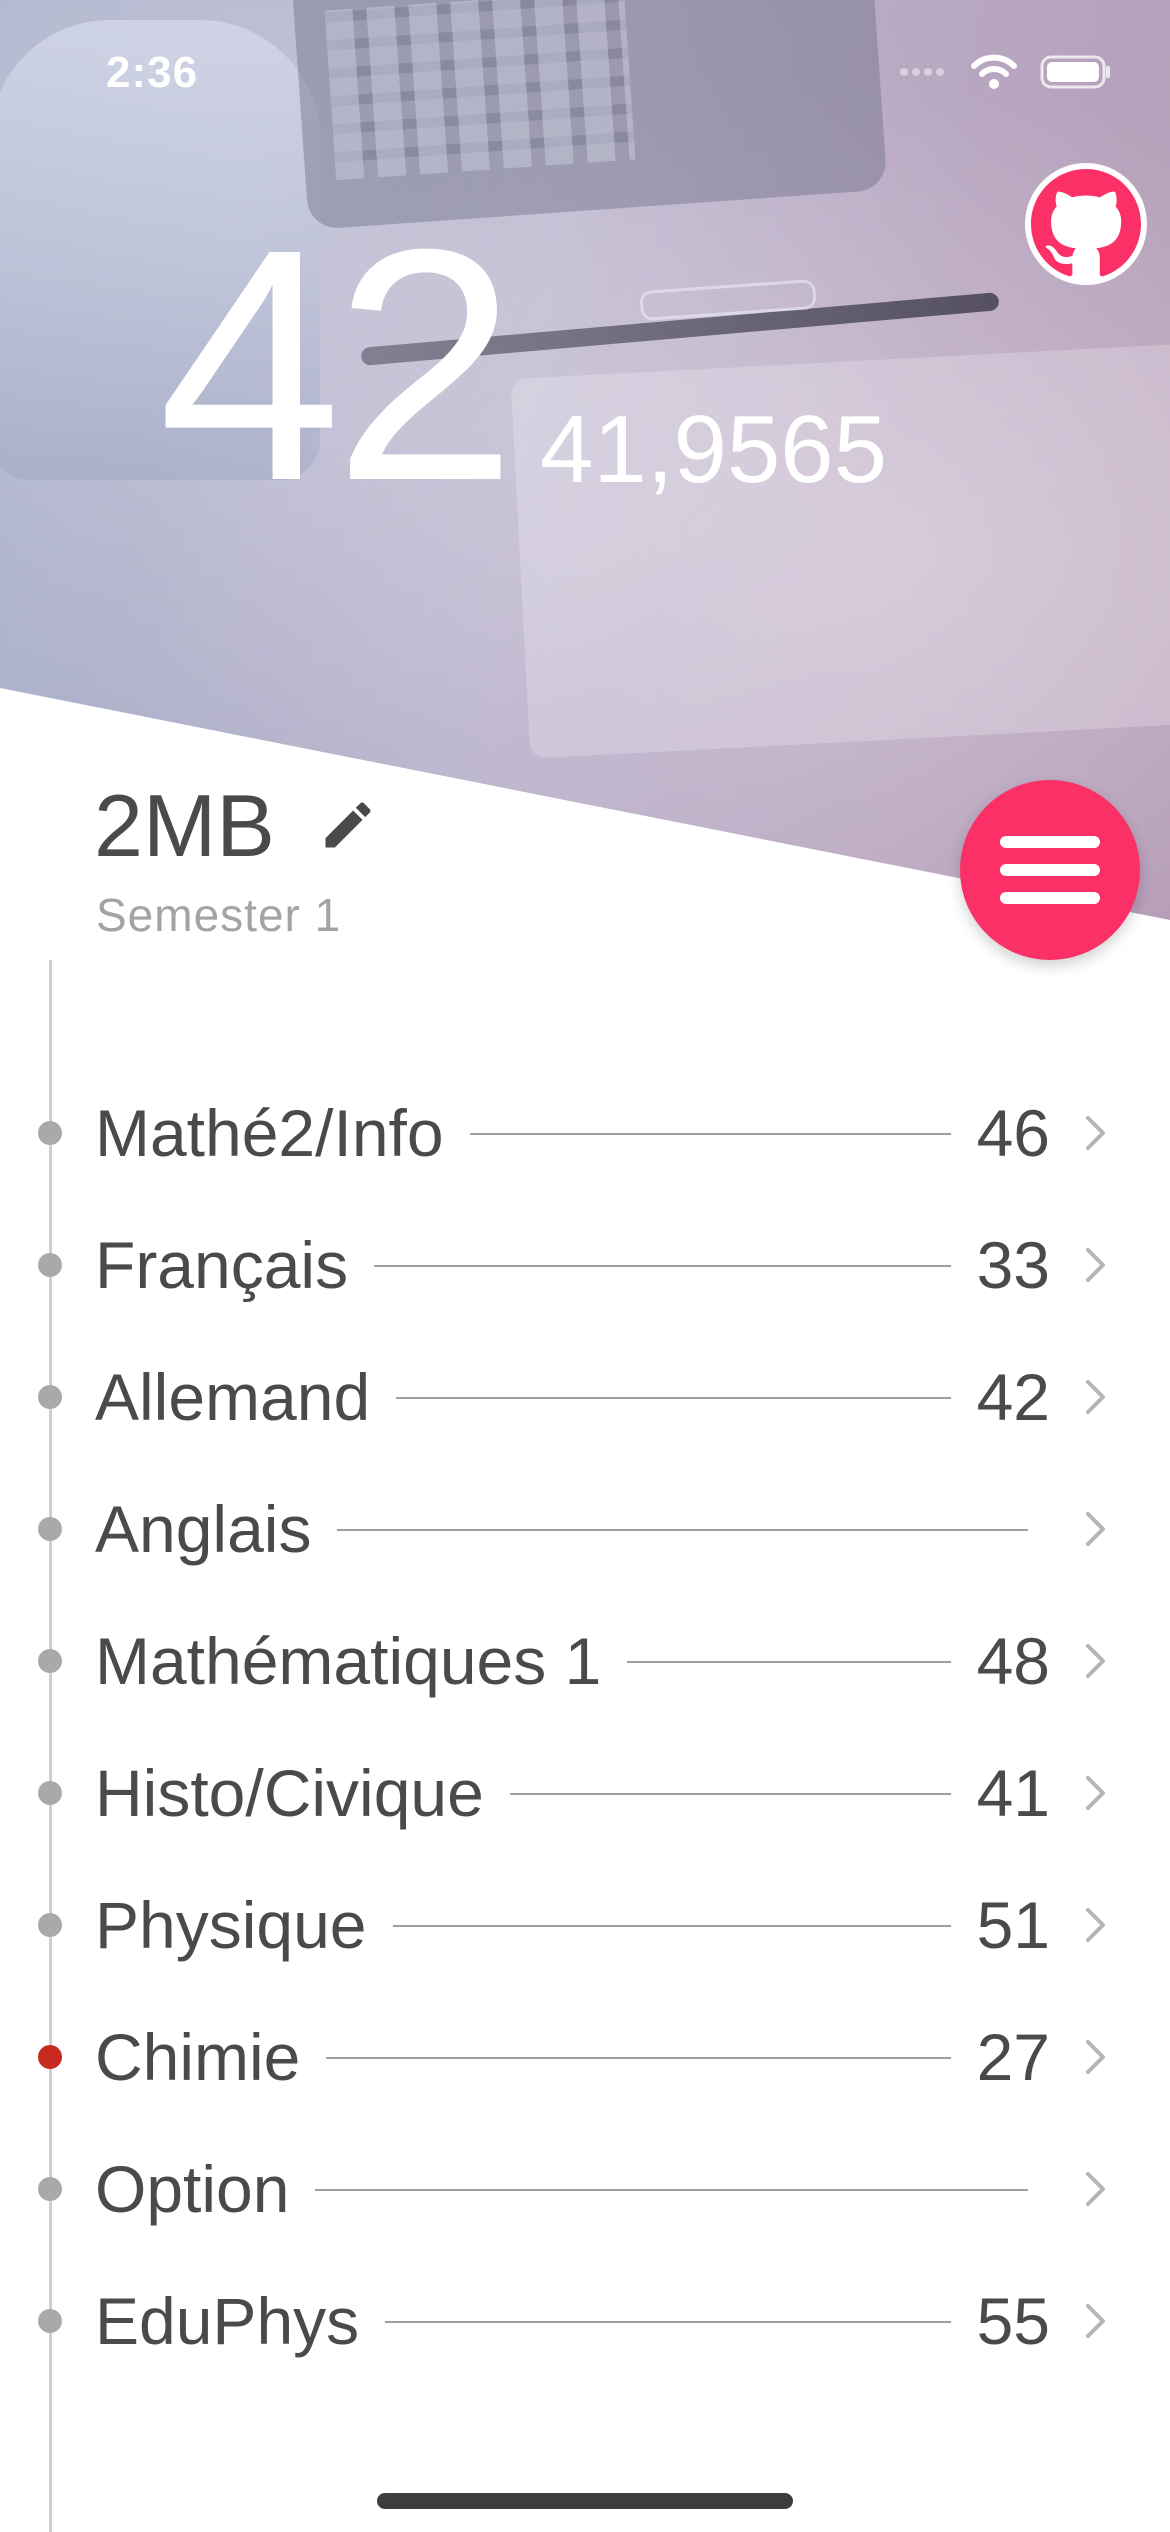  What do you see at coordinates (1013, 1397) in the screenshot?
I see `subject-grade: 42` at bounding box center [1013, 1397].